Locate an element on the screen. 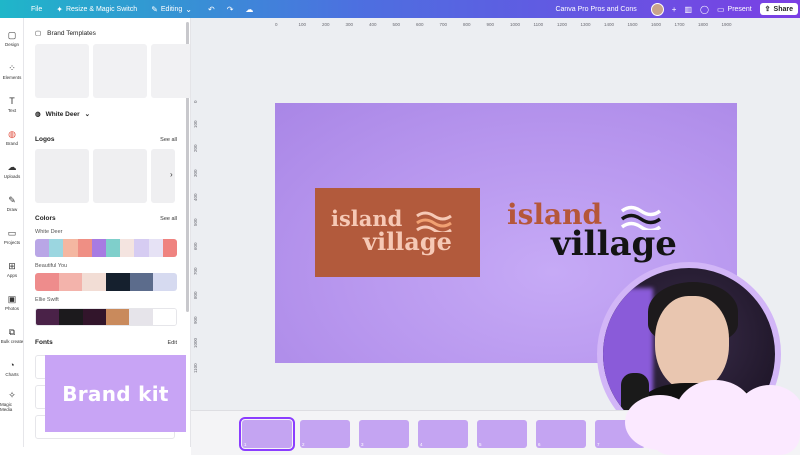 The height and width of the screenshot is (455, 800). rail-text: T Text is located at coordinates (12, 104).